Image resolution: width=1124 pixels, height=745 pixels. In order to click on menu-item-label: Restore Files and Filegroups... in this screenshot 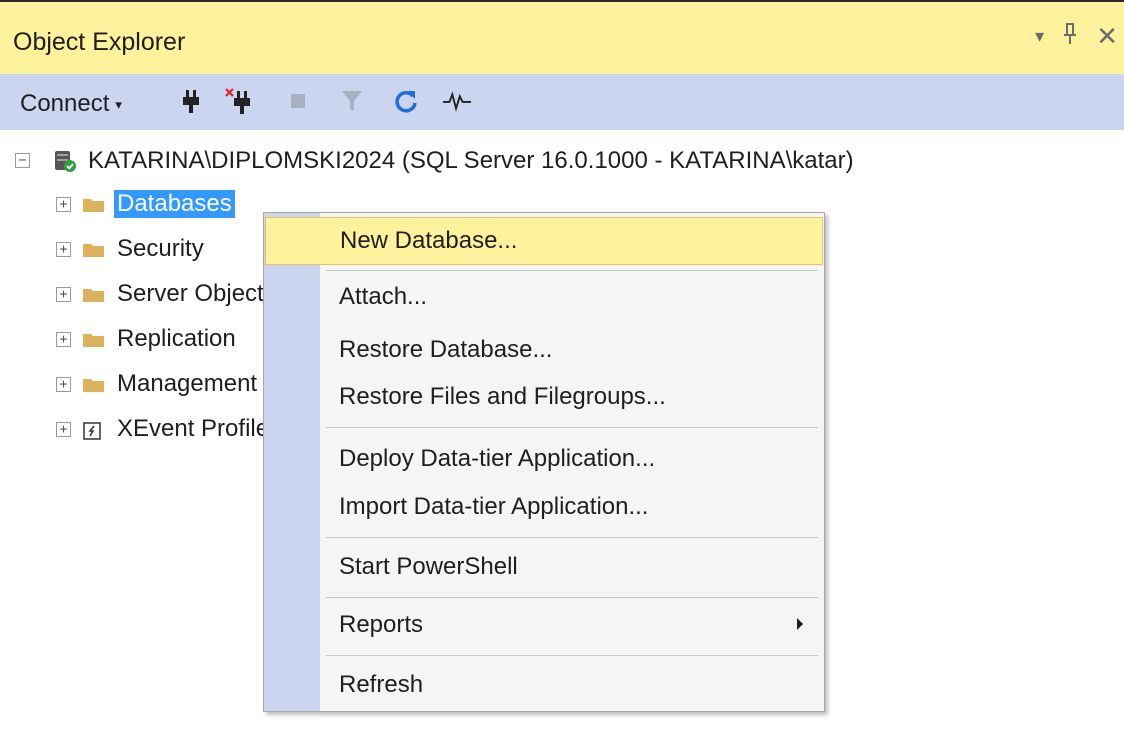, I will do `click(502, 396)`.